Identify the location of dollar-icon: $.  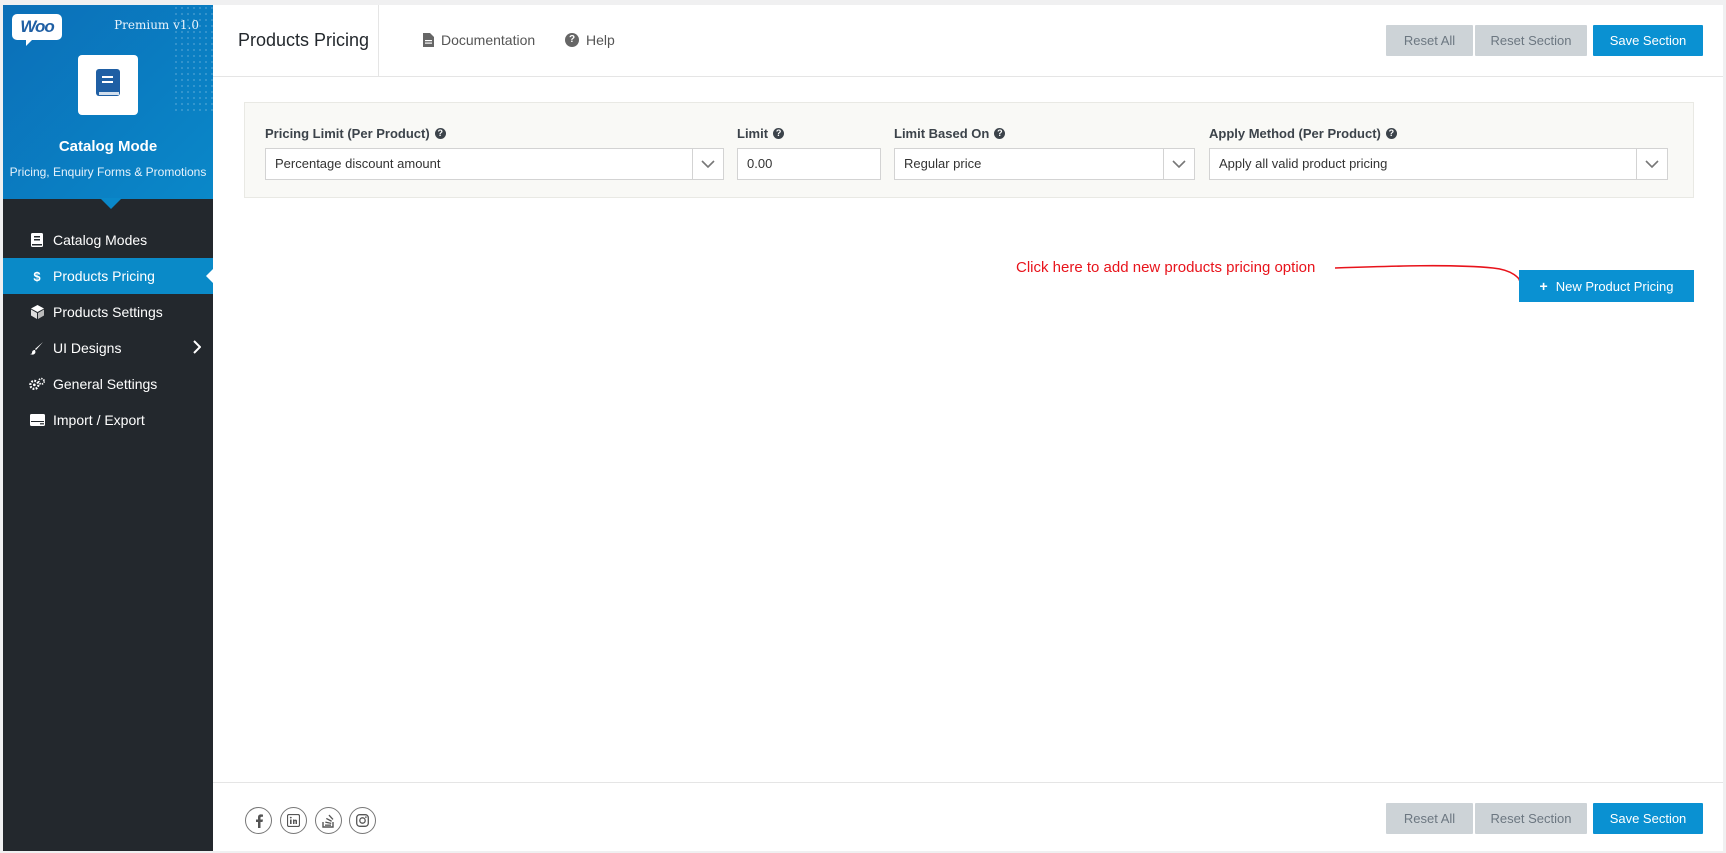
(37, 276).